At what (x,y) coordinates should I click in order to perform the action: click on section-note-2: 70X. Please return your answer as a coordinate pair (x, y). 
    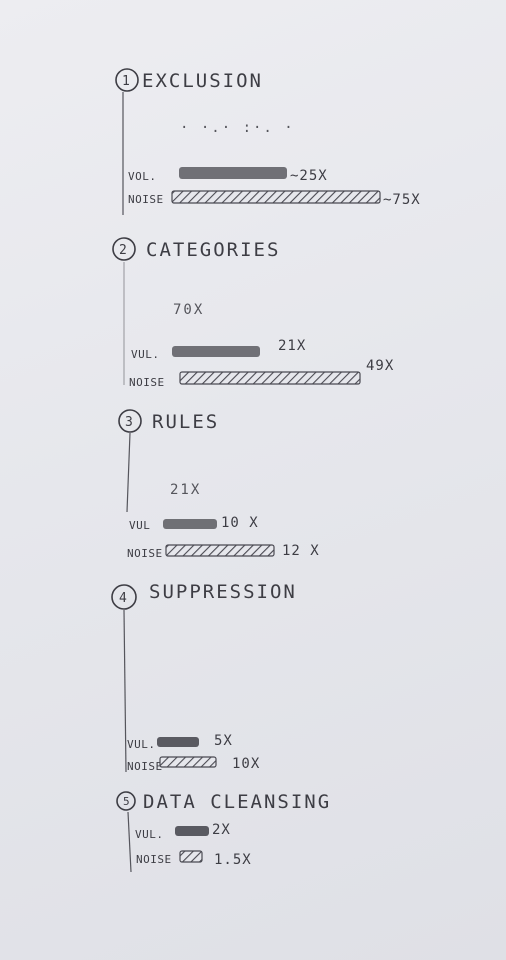
    Looking at the image, I should click on (188, 310).